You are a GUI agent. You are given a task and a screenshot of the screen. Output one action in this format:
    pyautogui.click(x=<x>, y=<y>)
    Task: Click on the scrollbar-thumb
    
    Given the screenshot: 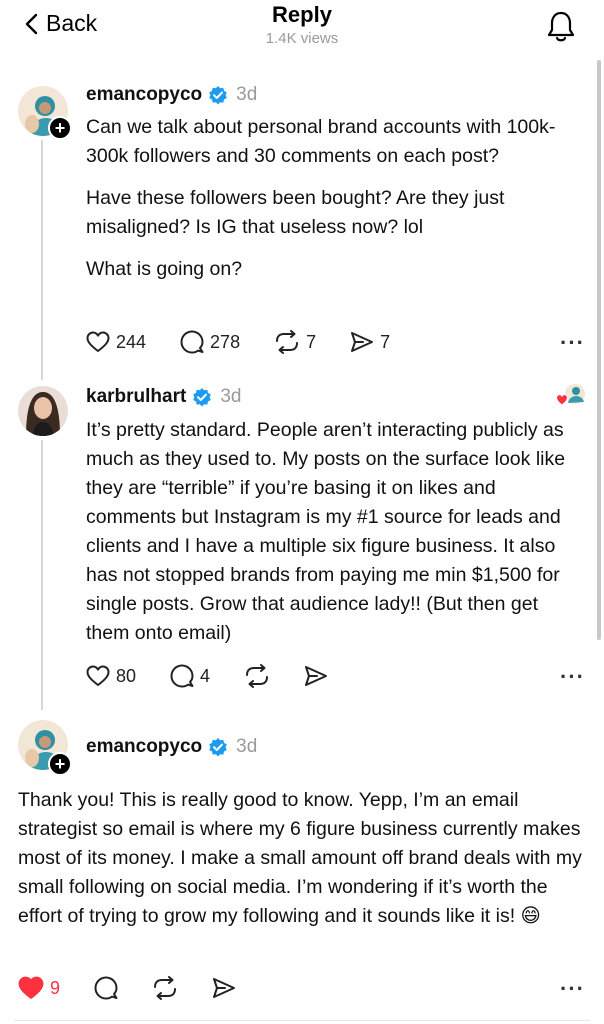 What is the action you would take?
    pyautogui.click(x=599, y=350)
    